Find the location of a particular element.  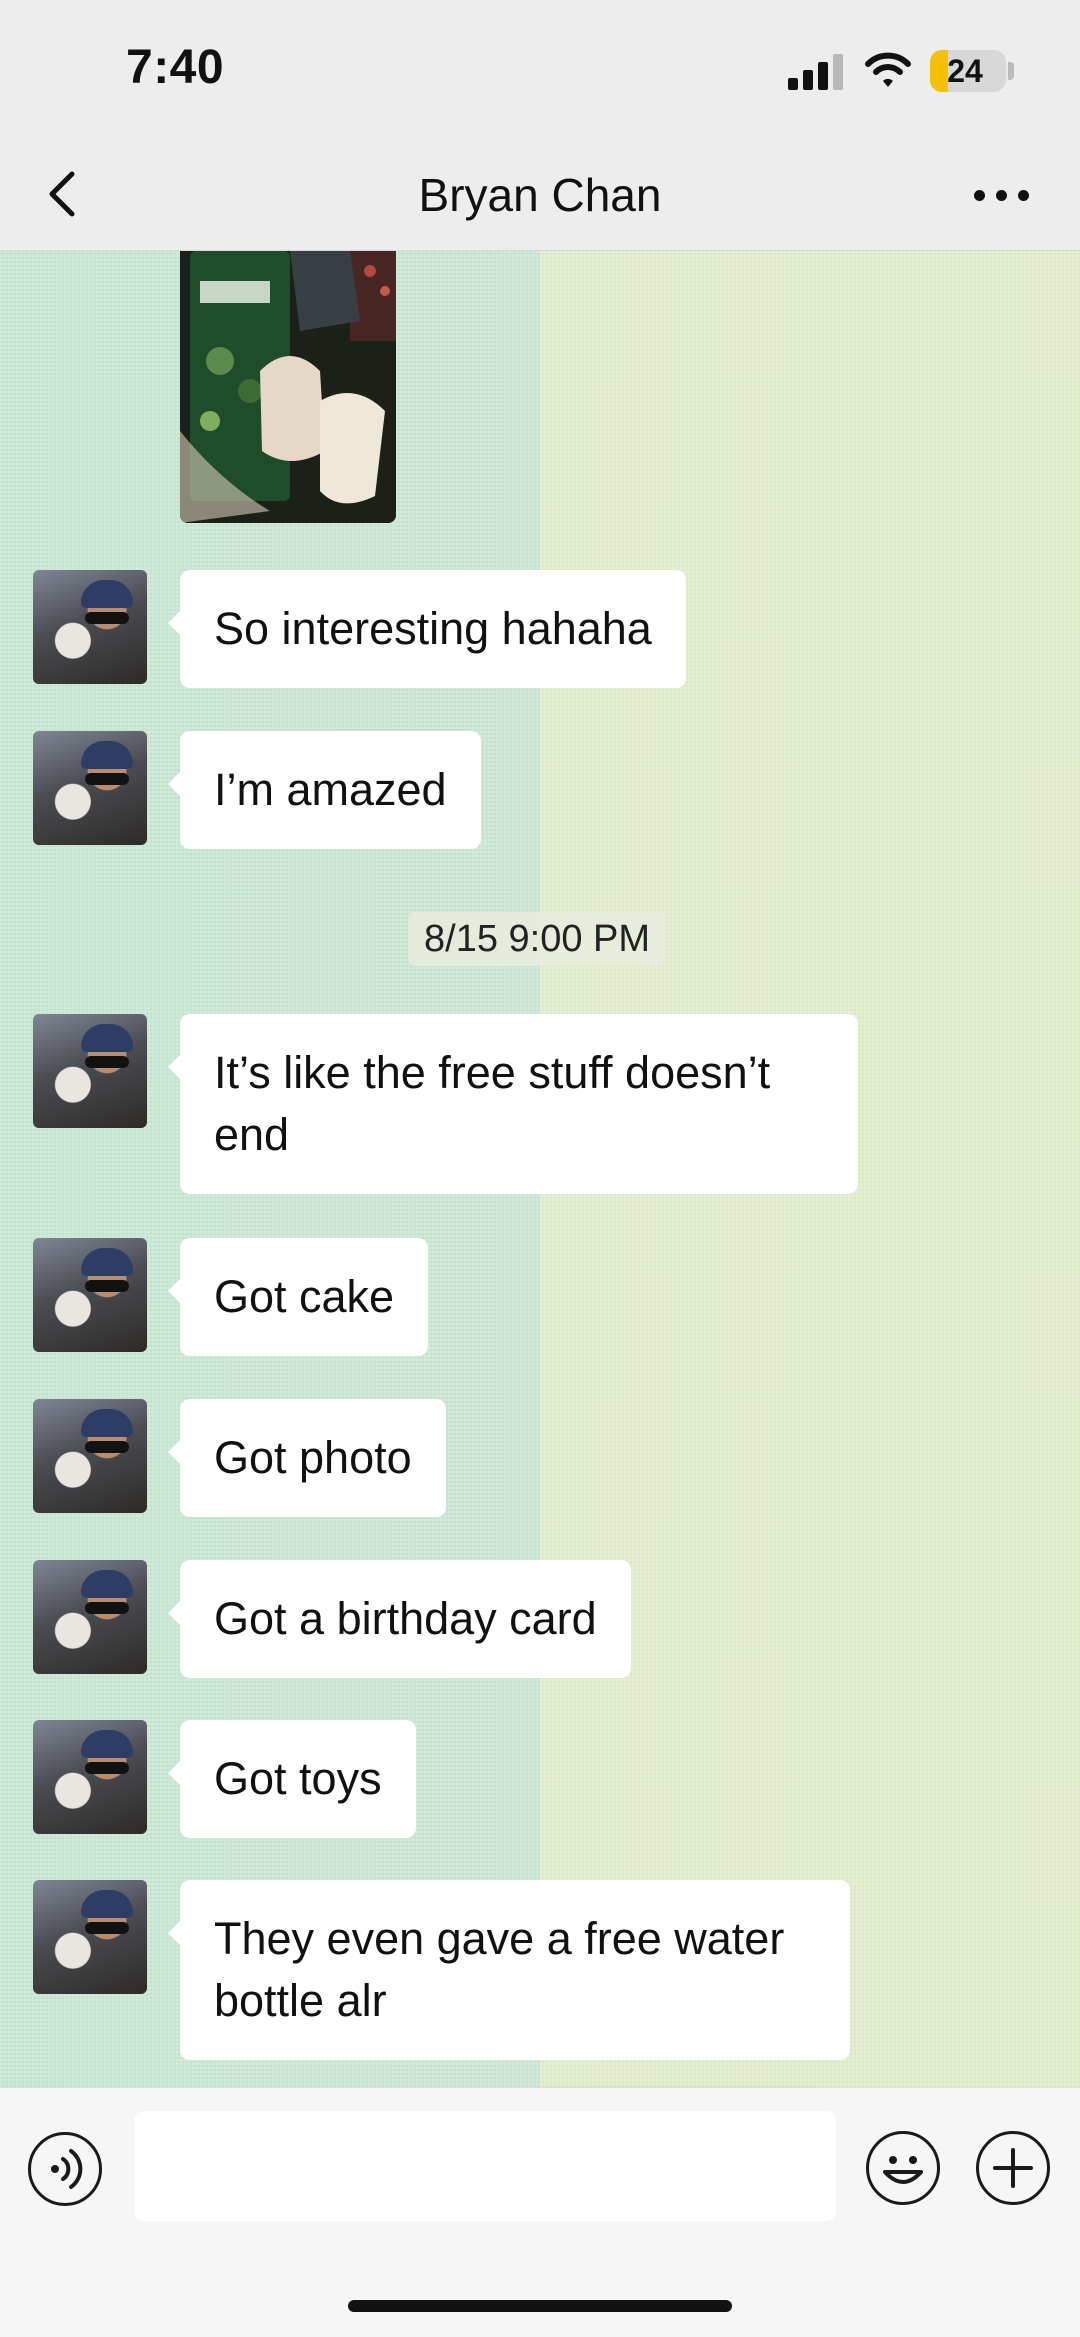

wifi-icon is located at coordinates (888, 70).